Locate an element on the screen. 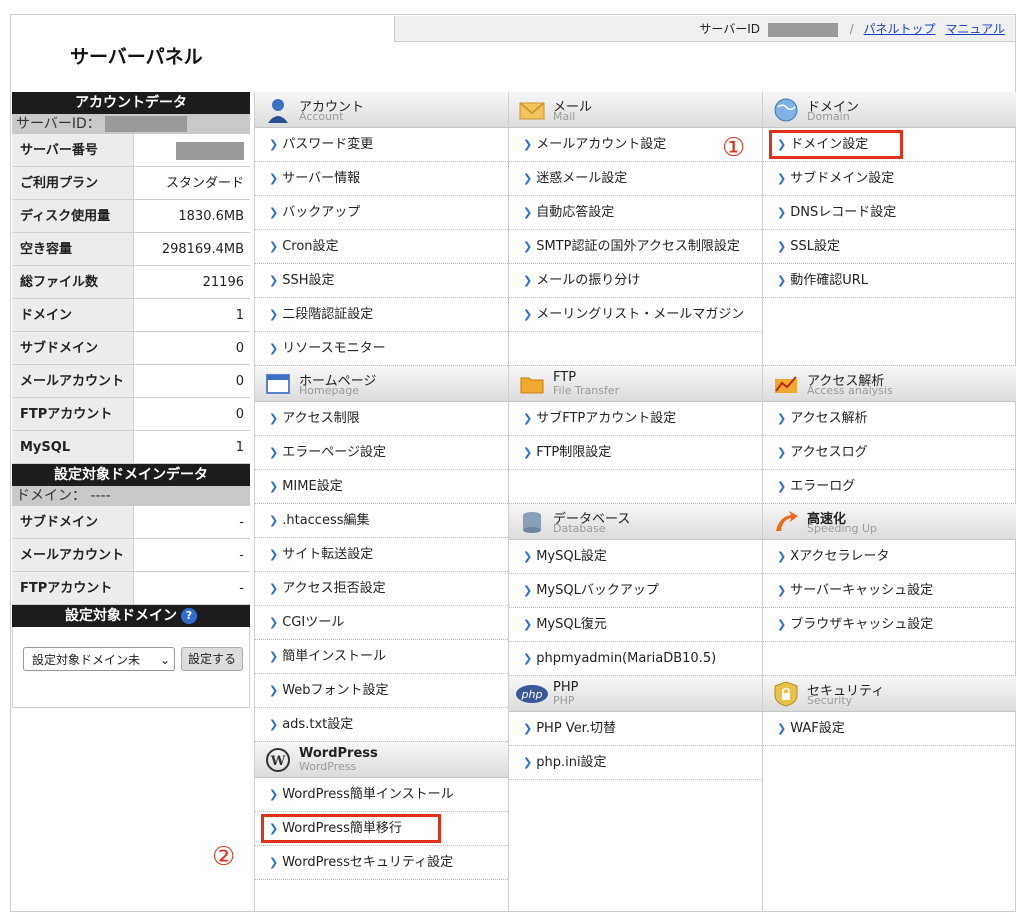 The image size is (1024, 921). menu-item-speed: ❯ Xアクセラレータ is located at coordinates (889, 557).